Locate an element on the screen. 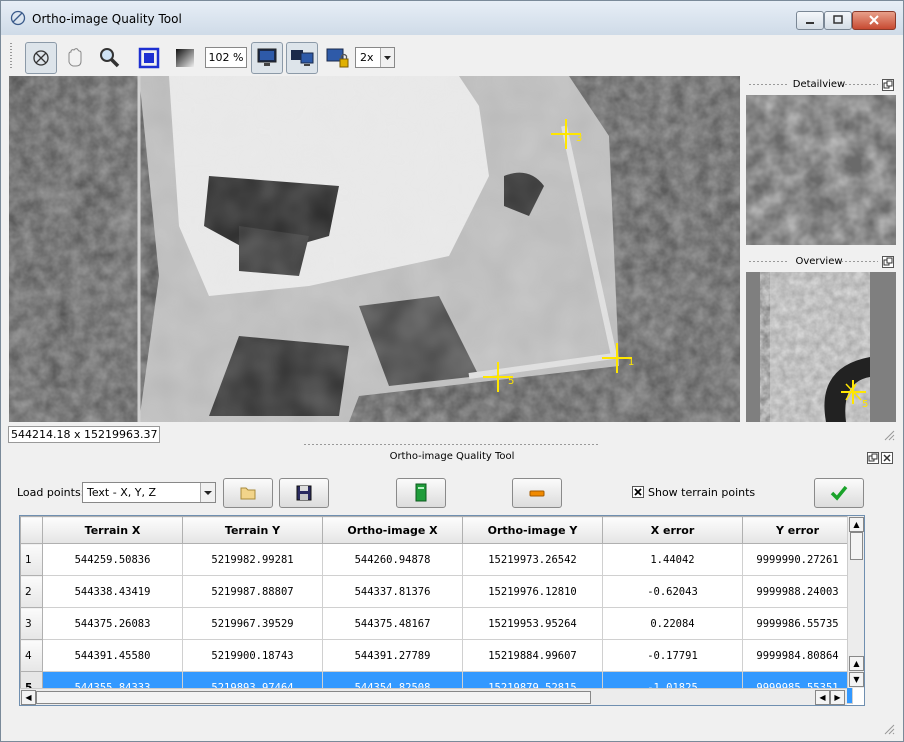  table-cell: 5219987.88807 is located at coordinates (252, 591).